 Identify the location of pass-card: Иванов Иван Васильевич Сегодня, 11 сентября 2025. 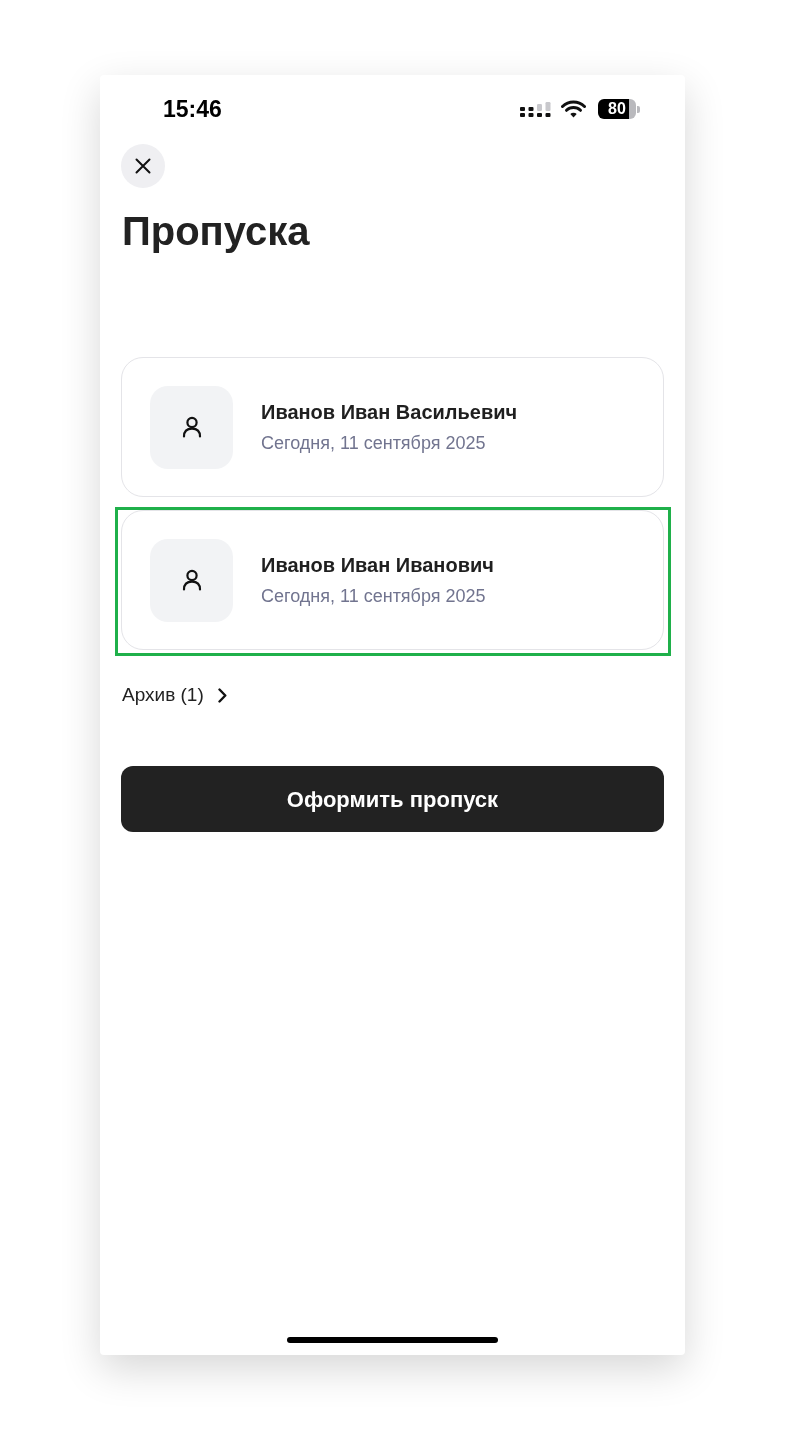
(392, 427).